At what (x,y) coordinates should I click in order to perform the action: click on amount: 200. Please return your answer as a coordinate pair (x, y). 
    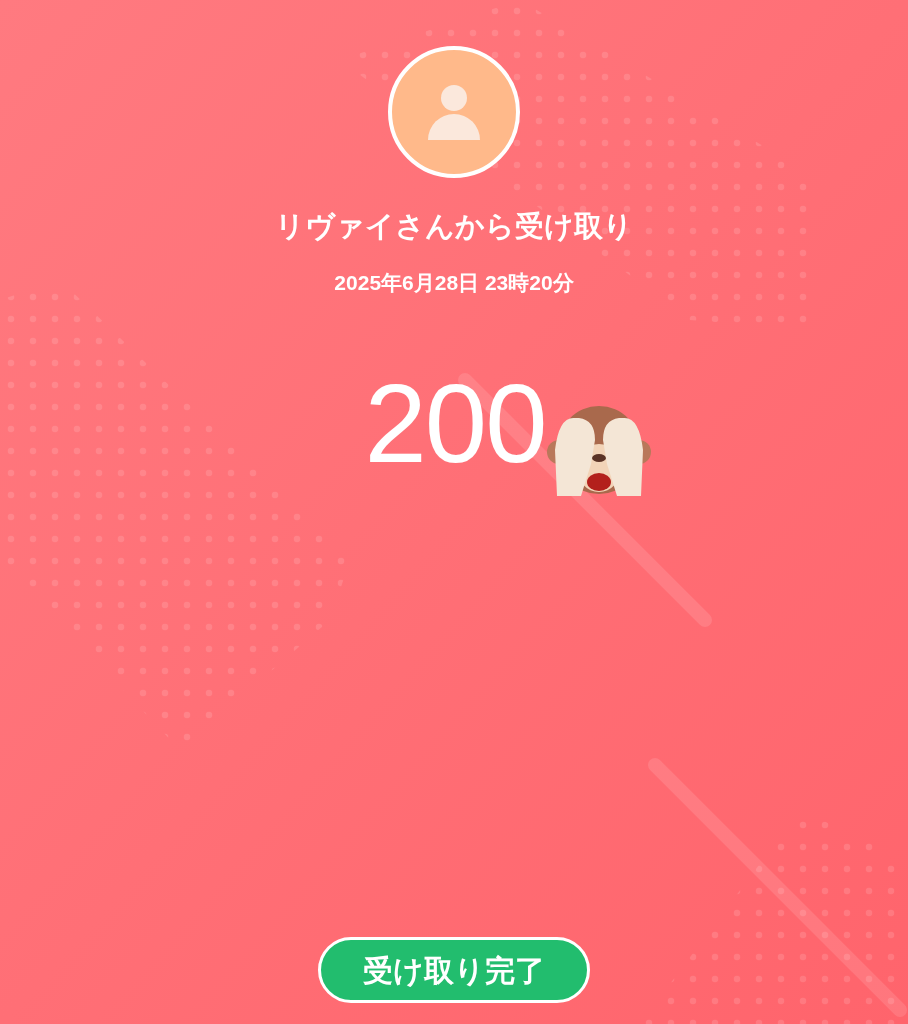
    Looking at the image, I should click on (455, 424).